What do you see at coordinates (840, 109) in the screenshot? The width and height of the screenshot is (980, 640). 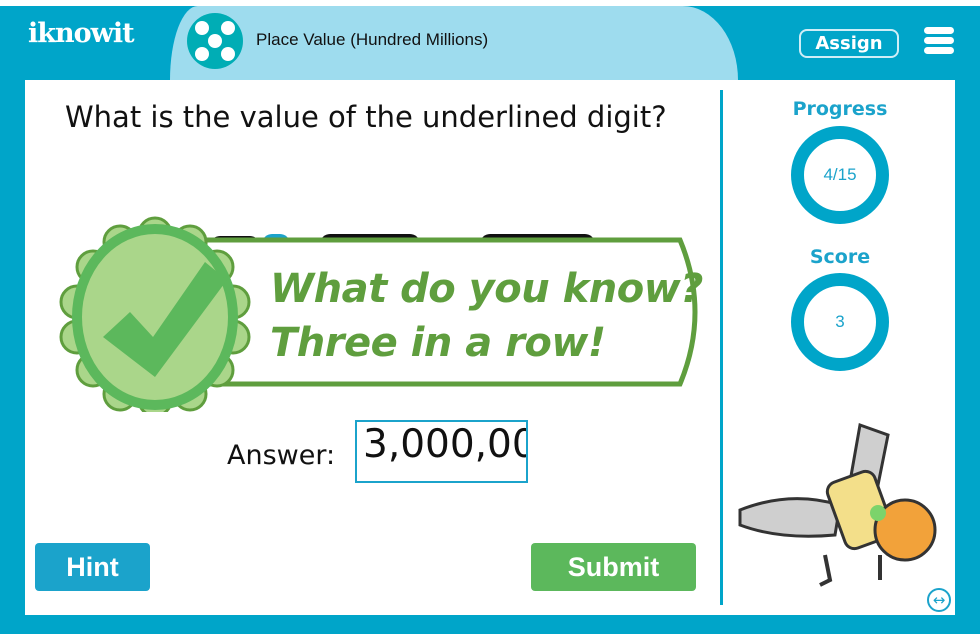 I see `progress-label: Progress` at bounding box center [840, 109].